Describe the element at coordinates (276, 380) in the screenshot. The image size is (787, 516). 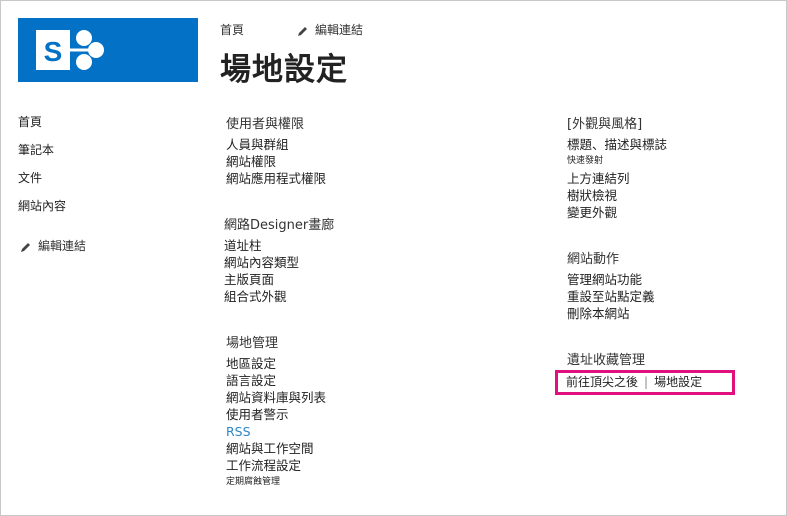
I see `link-language-settings: 語言設定` at that location.